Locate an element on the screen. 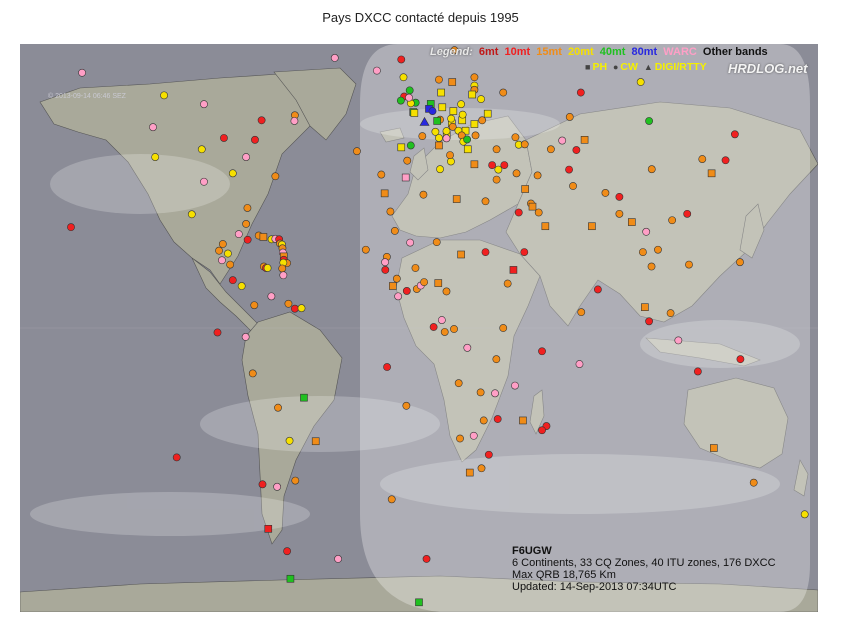  contact-marker-seychelles is located at coordinates (542, 351).